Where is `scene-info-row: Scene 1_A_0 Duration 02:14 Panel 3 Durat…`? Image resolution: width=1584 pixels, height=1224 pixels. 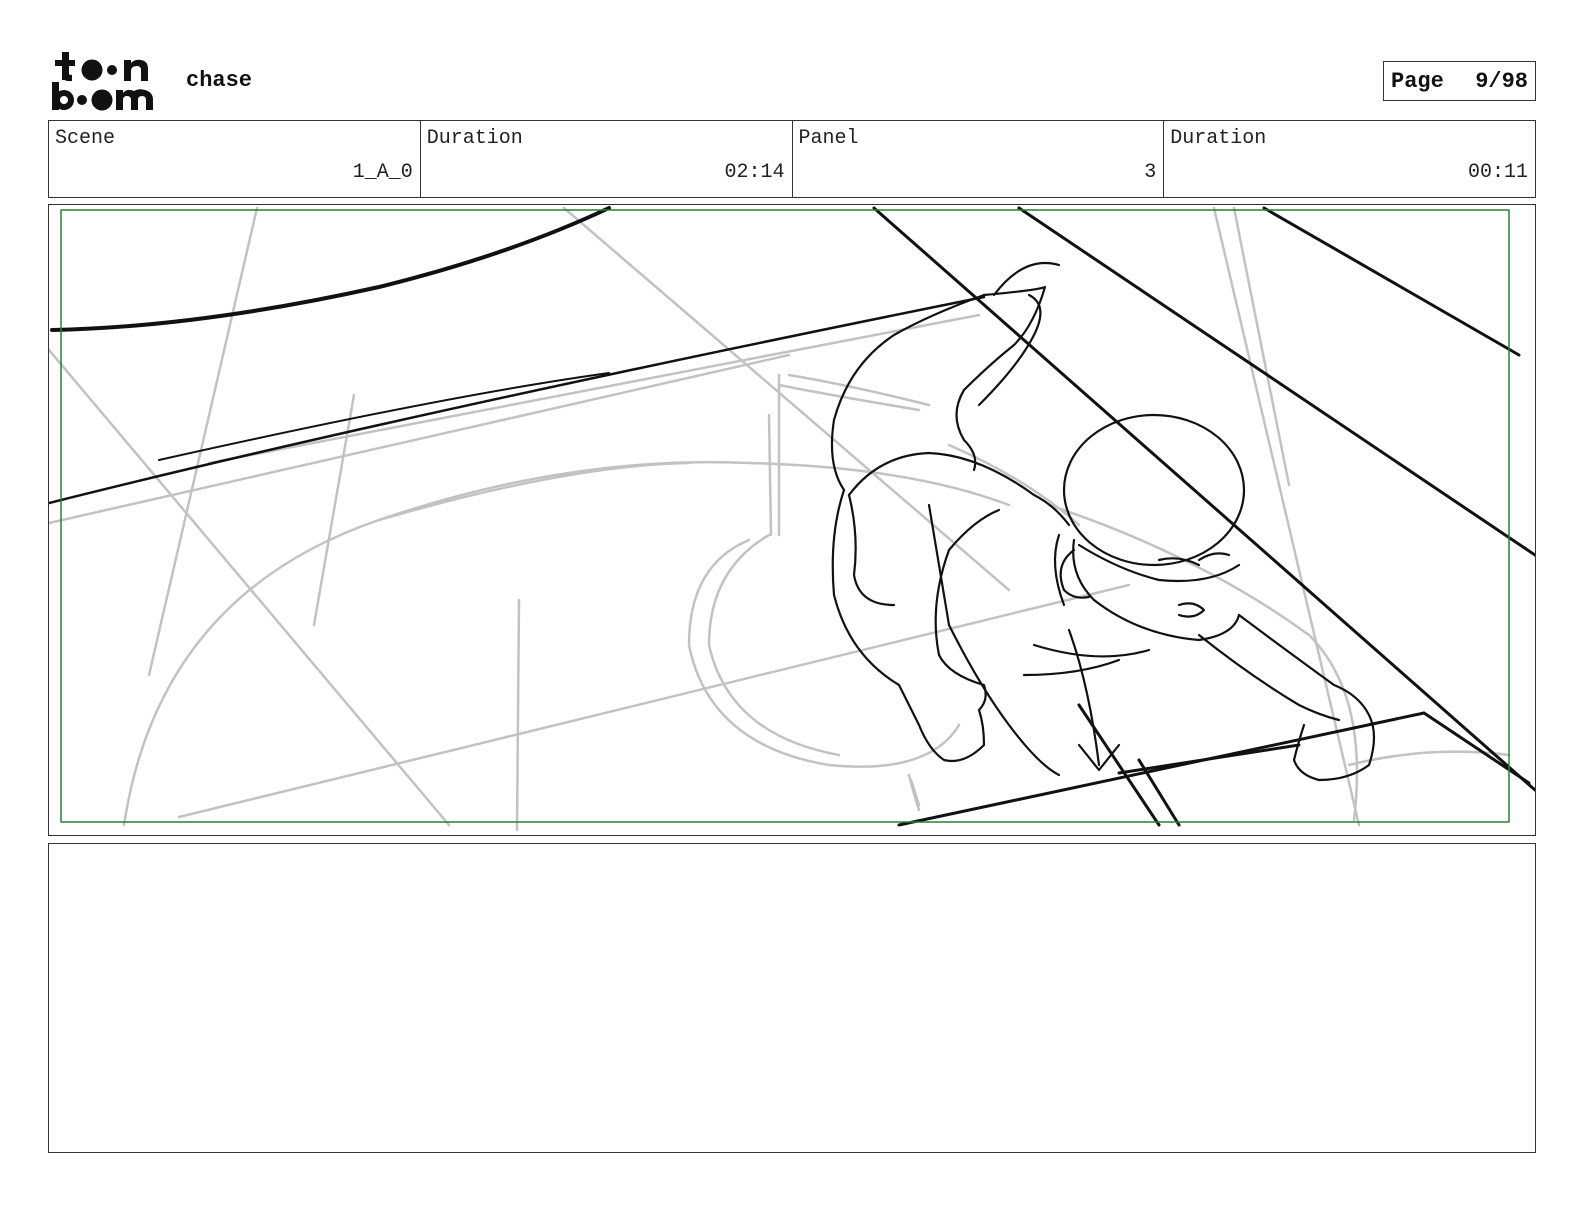
scene-info-row: Scene 1_A_0 Duration 02:14 Panel 3 Durat… is located at coordinates (792, 159).